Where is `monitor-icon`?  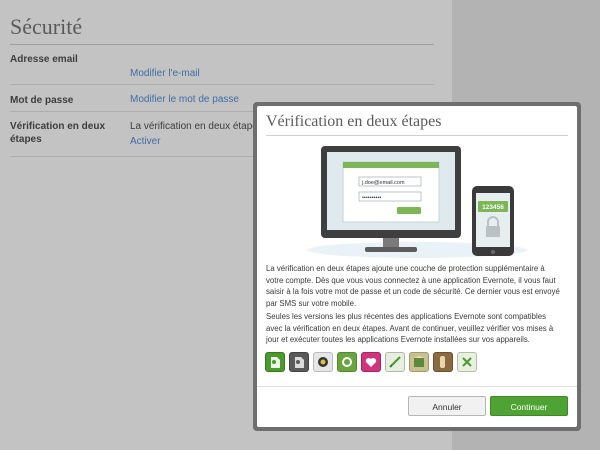
monitor-icon is located at coordinates (391, 199).